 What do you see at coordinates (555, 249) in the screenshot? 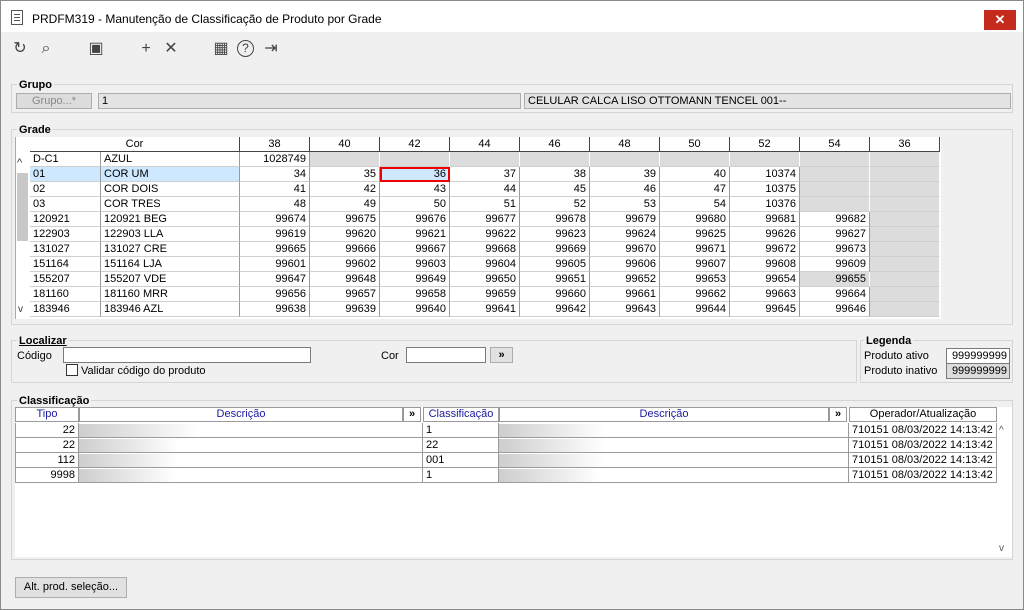
I see `grade-cell: 99669` at bounding box center [555, 249].